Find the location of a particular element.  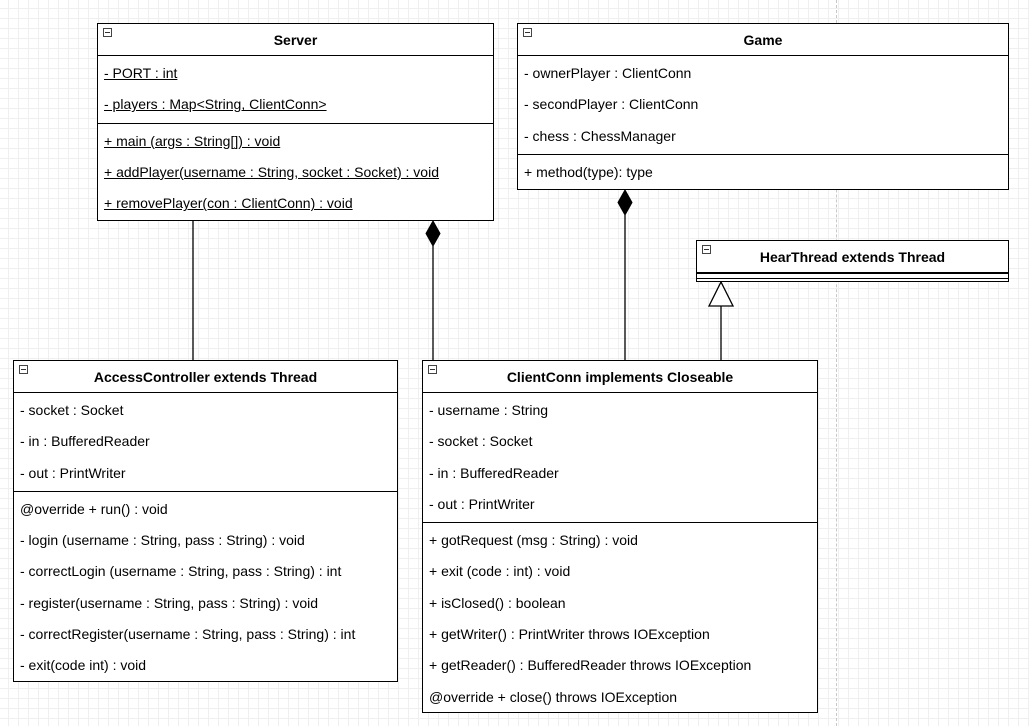

class-name: ClientConn implements Closeable is located at coordinates (620, 376).